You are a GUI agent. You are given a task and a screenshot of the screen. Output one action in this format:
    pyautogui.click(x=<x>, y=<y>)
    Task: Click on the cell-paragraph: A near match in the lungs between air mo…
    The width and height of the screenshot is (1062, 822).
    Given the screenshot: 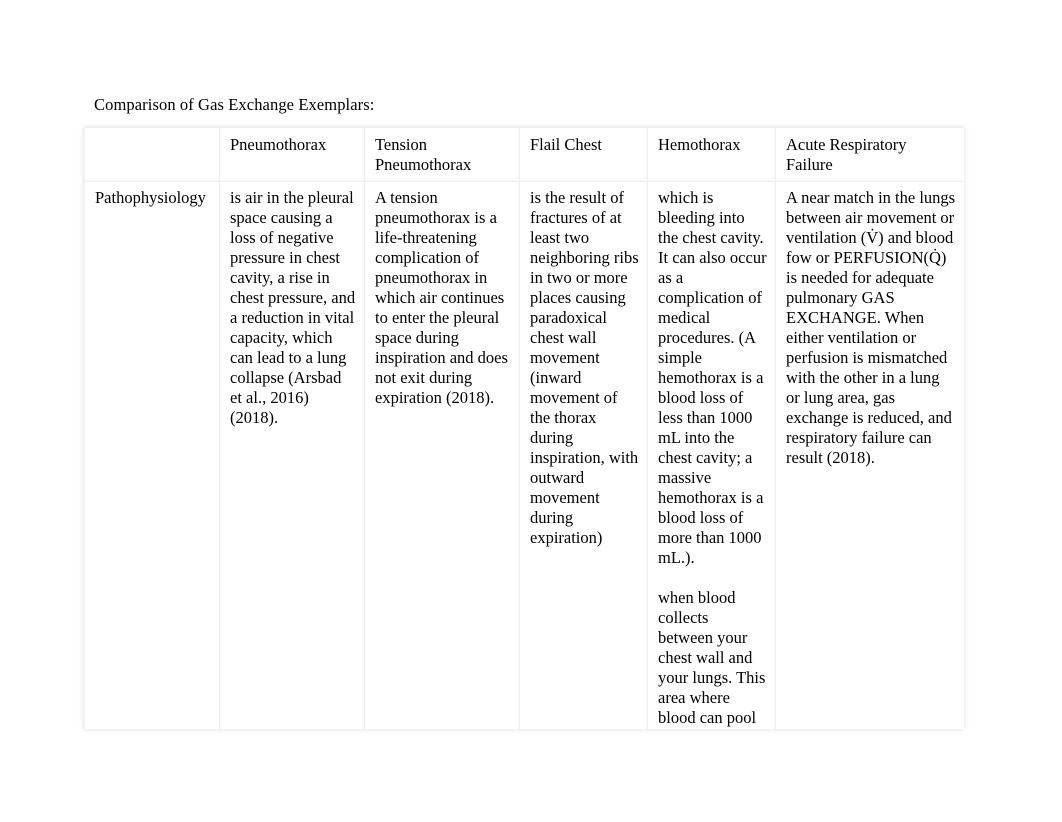 What is the action you would take?
    pyautogui.click(x=871, y=327)
    